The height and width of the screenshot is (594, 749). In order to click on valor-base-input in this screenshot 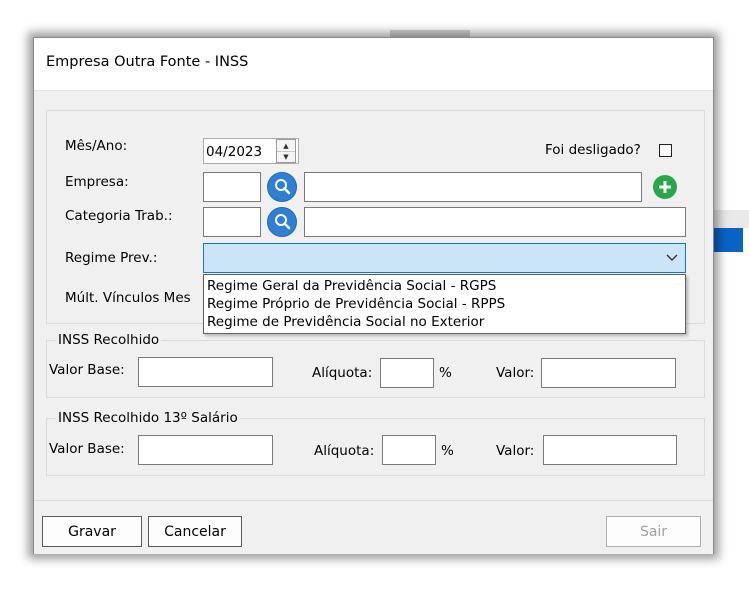, I will do `click(205, 372)`.